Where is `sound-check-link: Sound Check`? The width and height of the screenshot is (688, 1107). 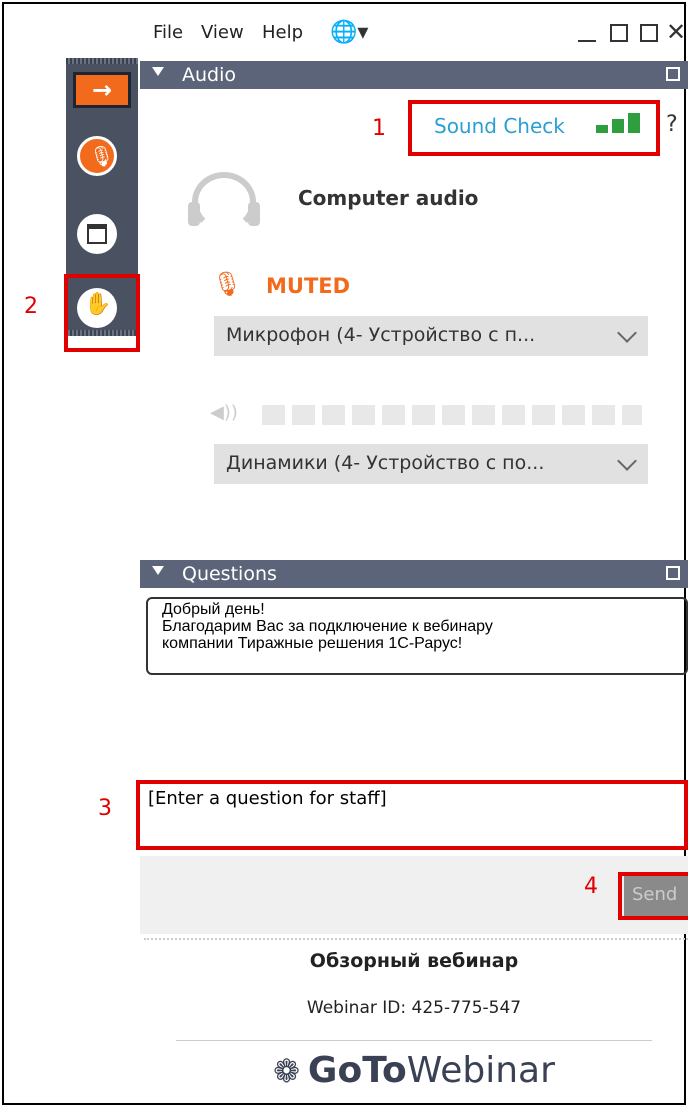 sound-check-link: Sound Check is located at coordinates (499, 126).